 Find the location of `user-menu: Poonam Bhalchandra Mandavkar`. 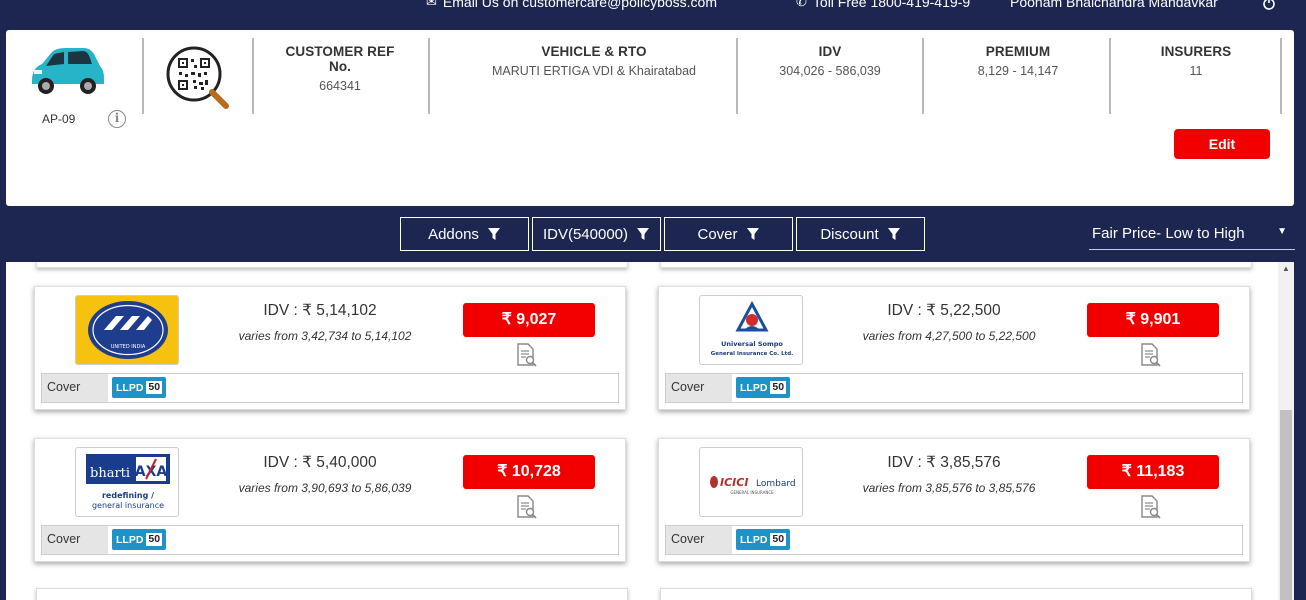

user-menu: Poonam Bhalchandra Mandavkar is located at coordinates (1114, 5).